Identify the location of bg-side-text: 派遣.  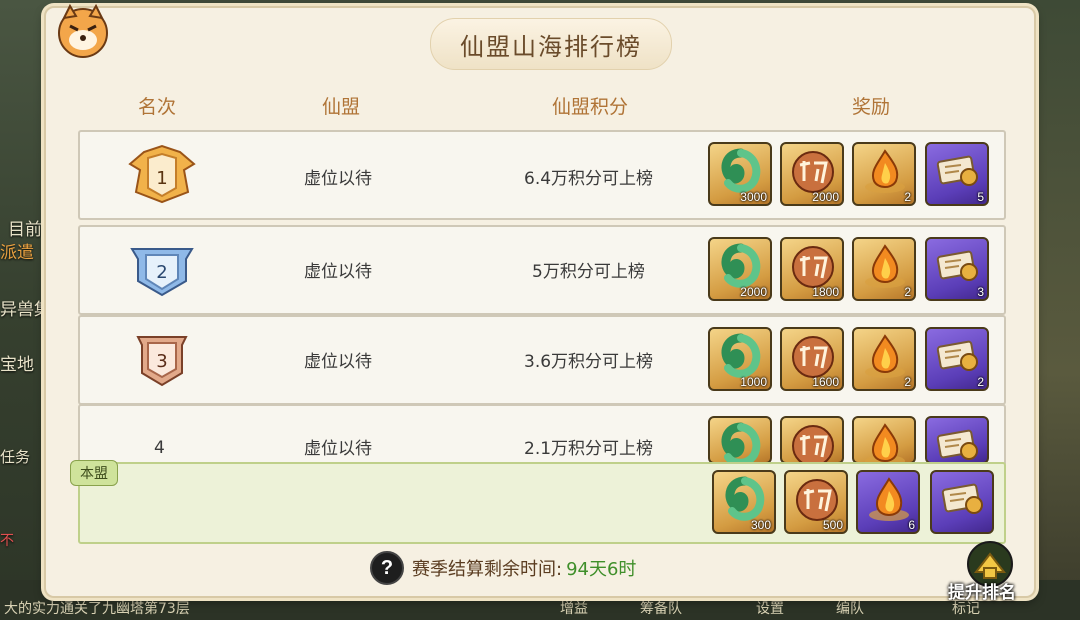
(17, 253).